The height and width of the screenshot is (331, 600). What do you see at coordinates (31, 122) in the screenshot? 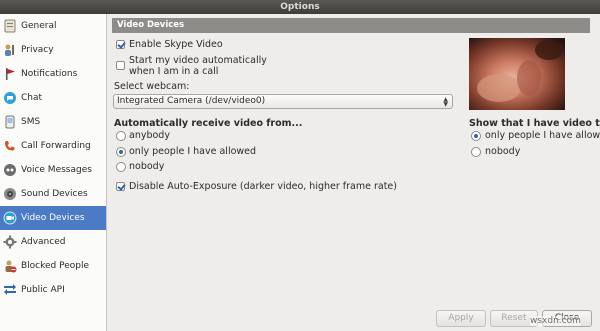
I see `sidebar-item-label: SMS` at bounding box center [31, 122].